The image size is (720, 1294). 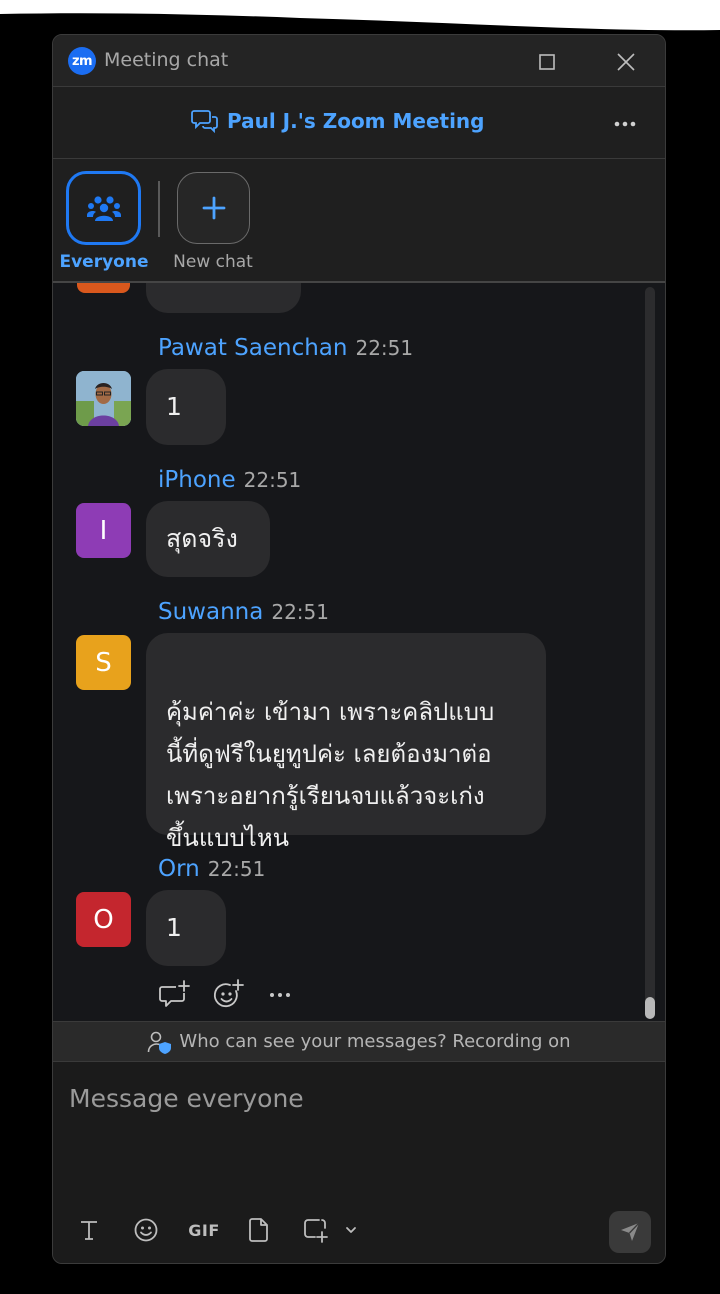 I want to click on meeting-header: Paul J.'s Zoom Meeting, so click(x=359, y=123).